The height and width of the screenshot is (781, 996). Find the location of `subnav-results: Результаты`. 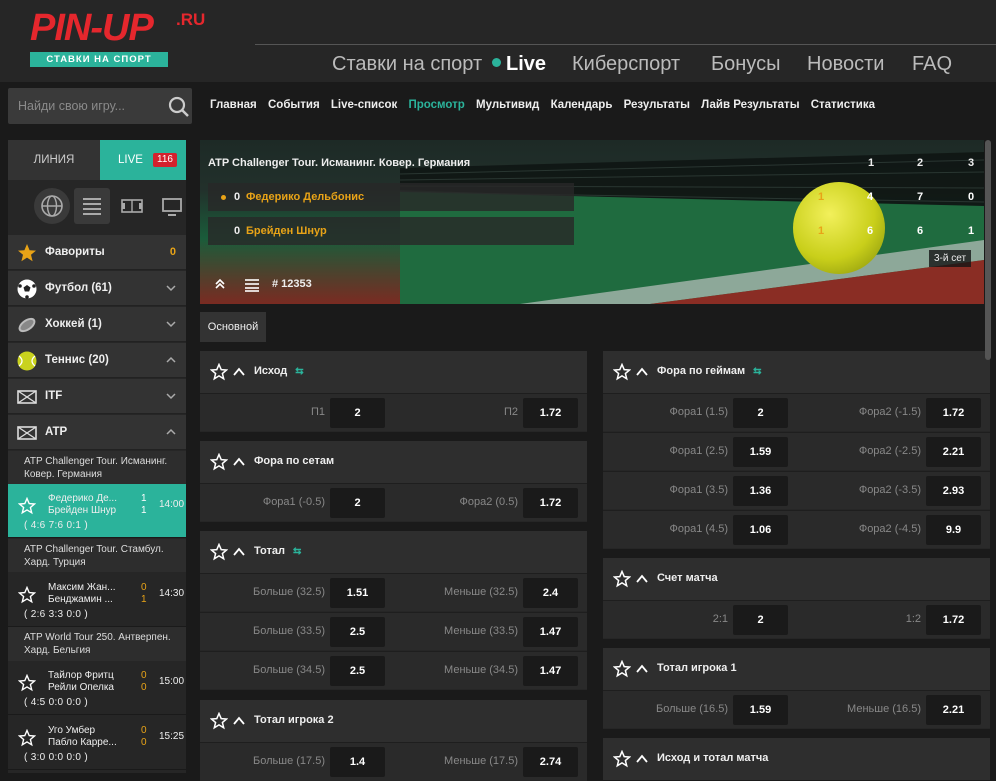

subnav-results: Результаты is located at coordinates (657, 105).